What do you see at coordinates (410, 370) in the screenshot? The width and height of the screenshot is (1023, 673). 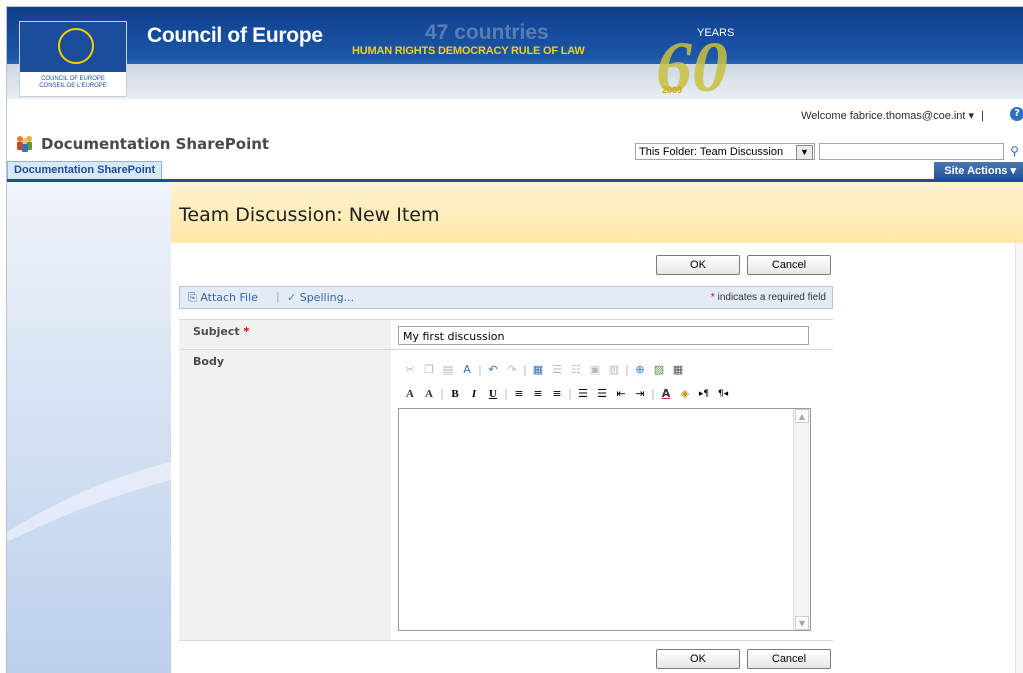 I see `cut-icon: ✂` at bounding box center [410, 370].